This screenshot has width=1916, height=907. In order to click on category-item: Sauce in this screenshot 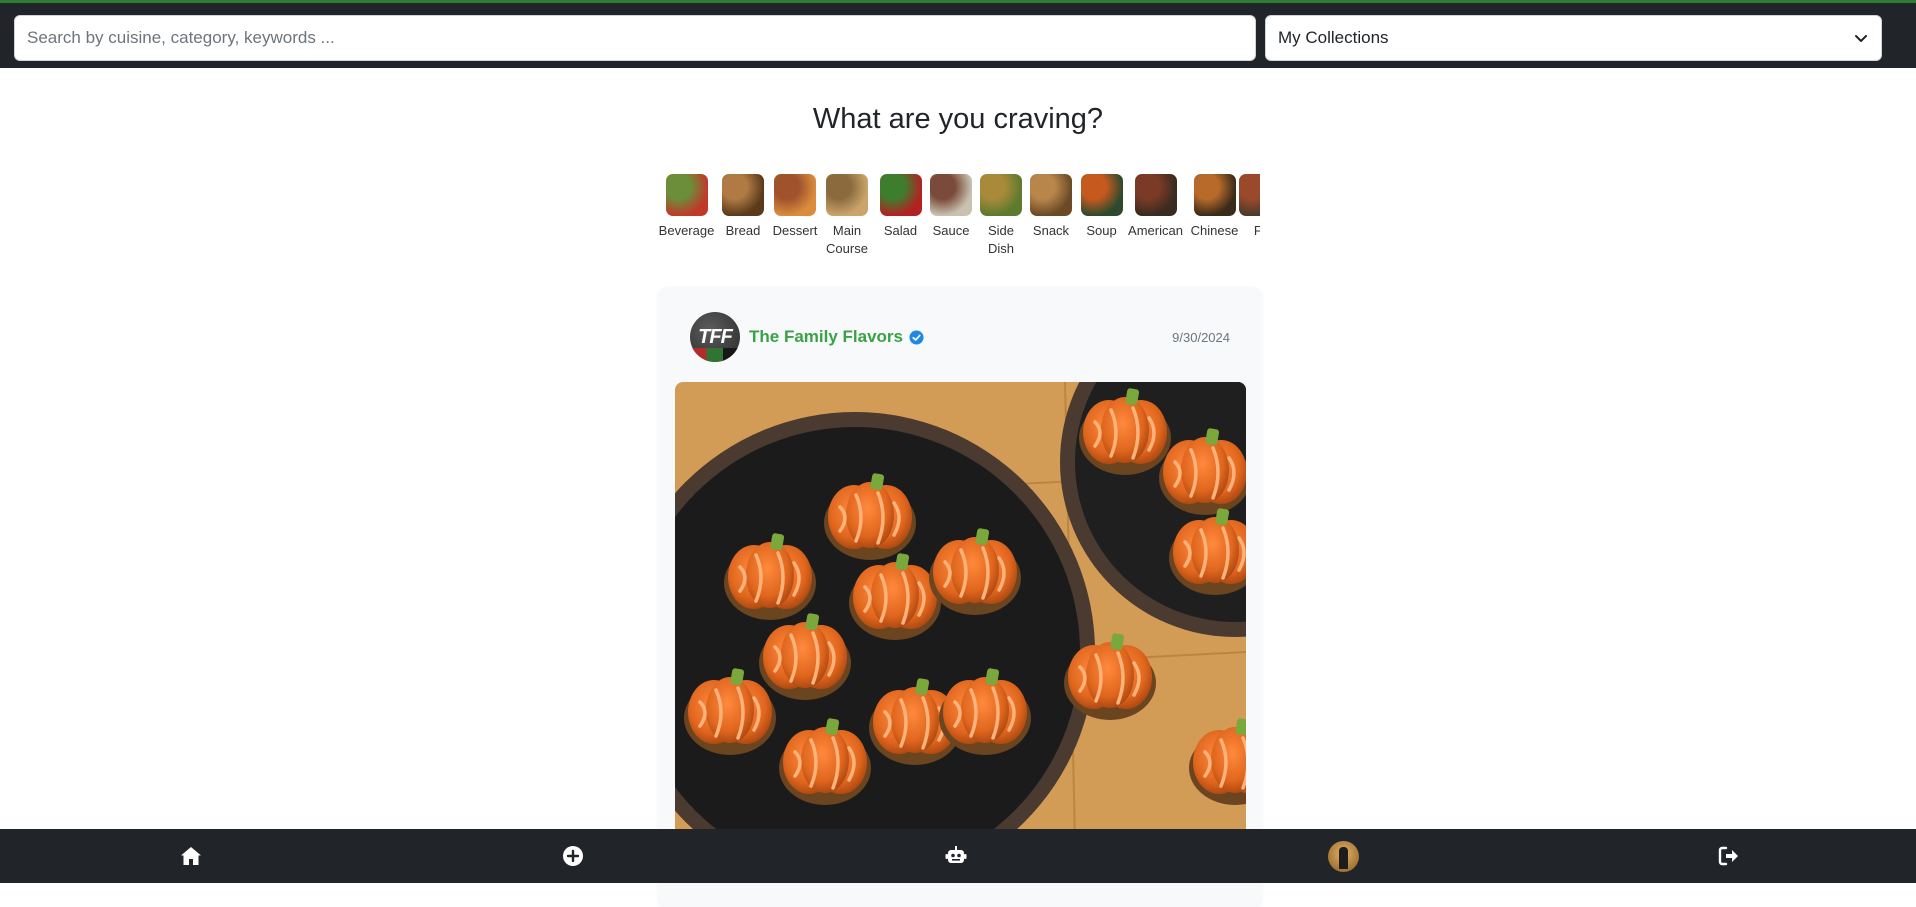, I will do `click(951, 216)`.